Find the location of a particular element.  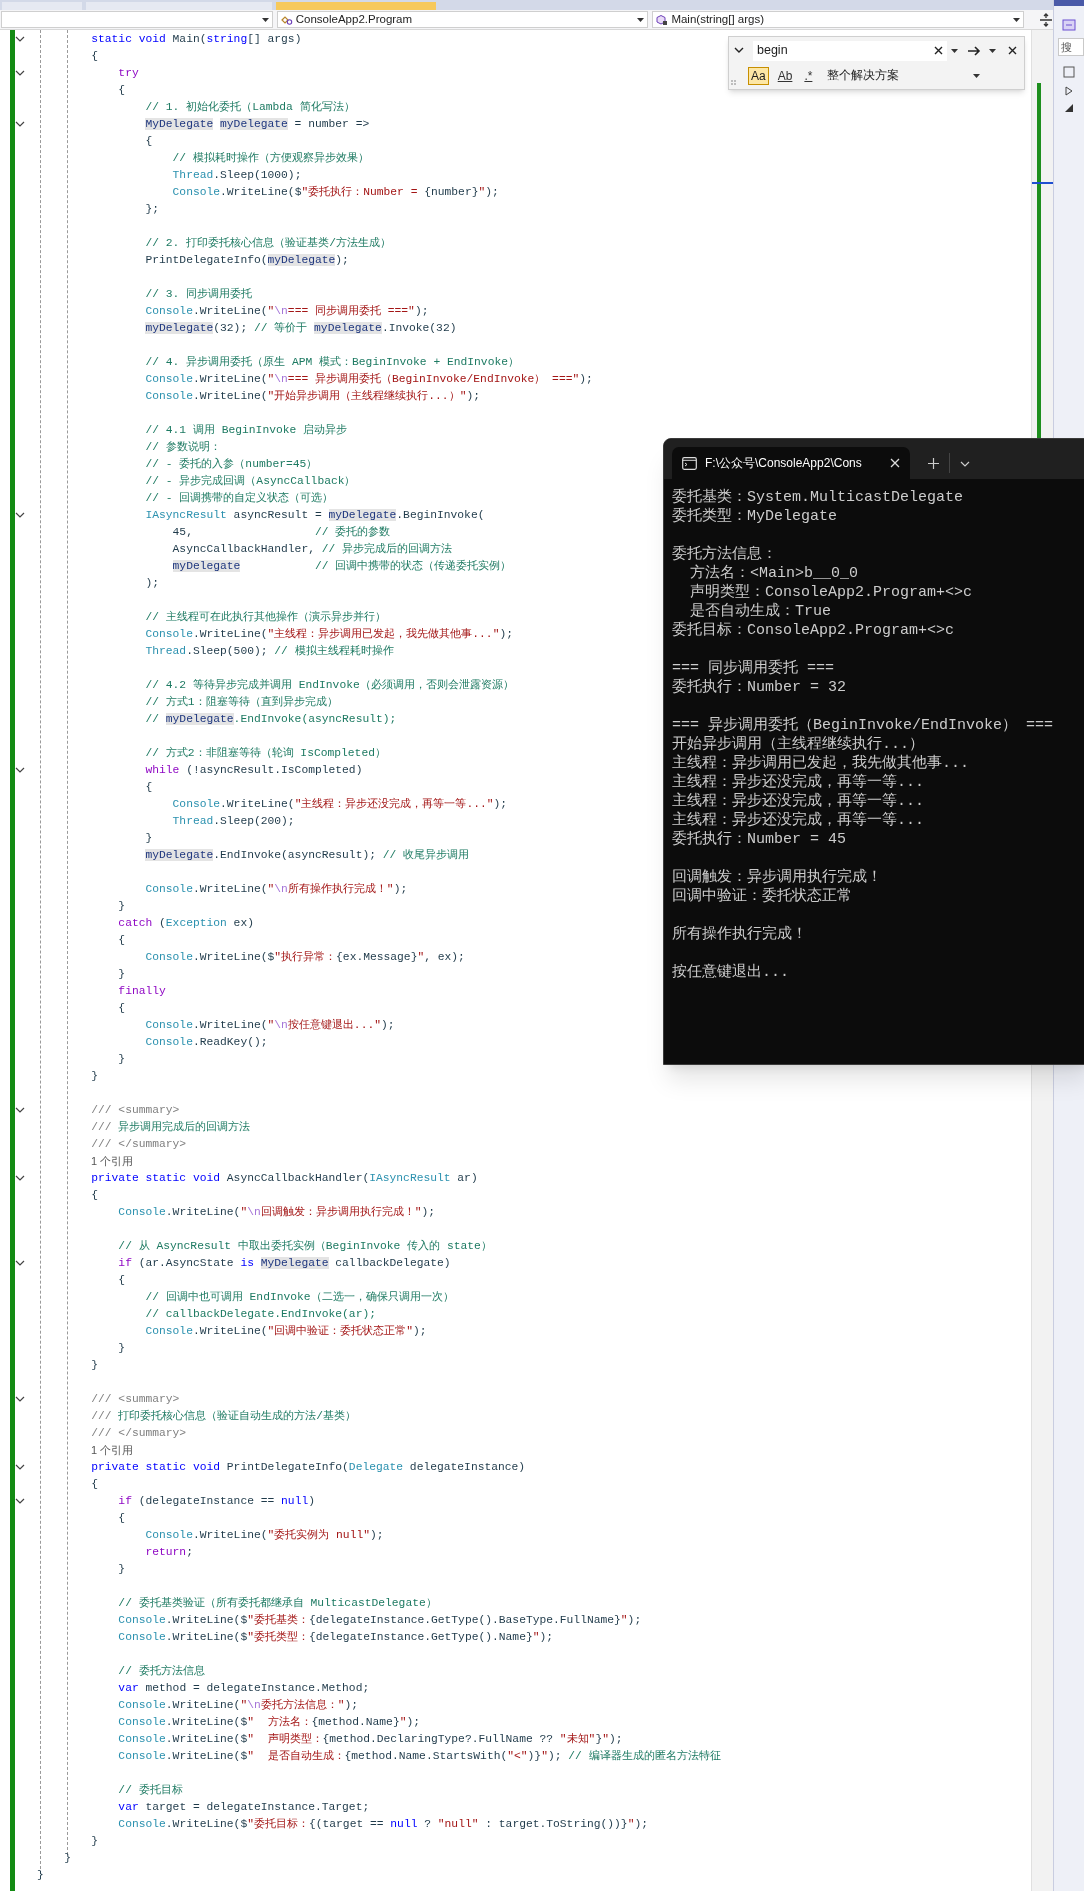

code-line: var target = delegateInstance.Target; is located at coordinates (244, 1807).